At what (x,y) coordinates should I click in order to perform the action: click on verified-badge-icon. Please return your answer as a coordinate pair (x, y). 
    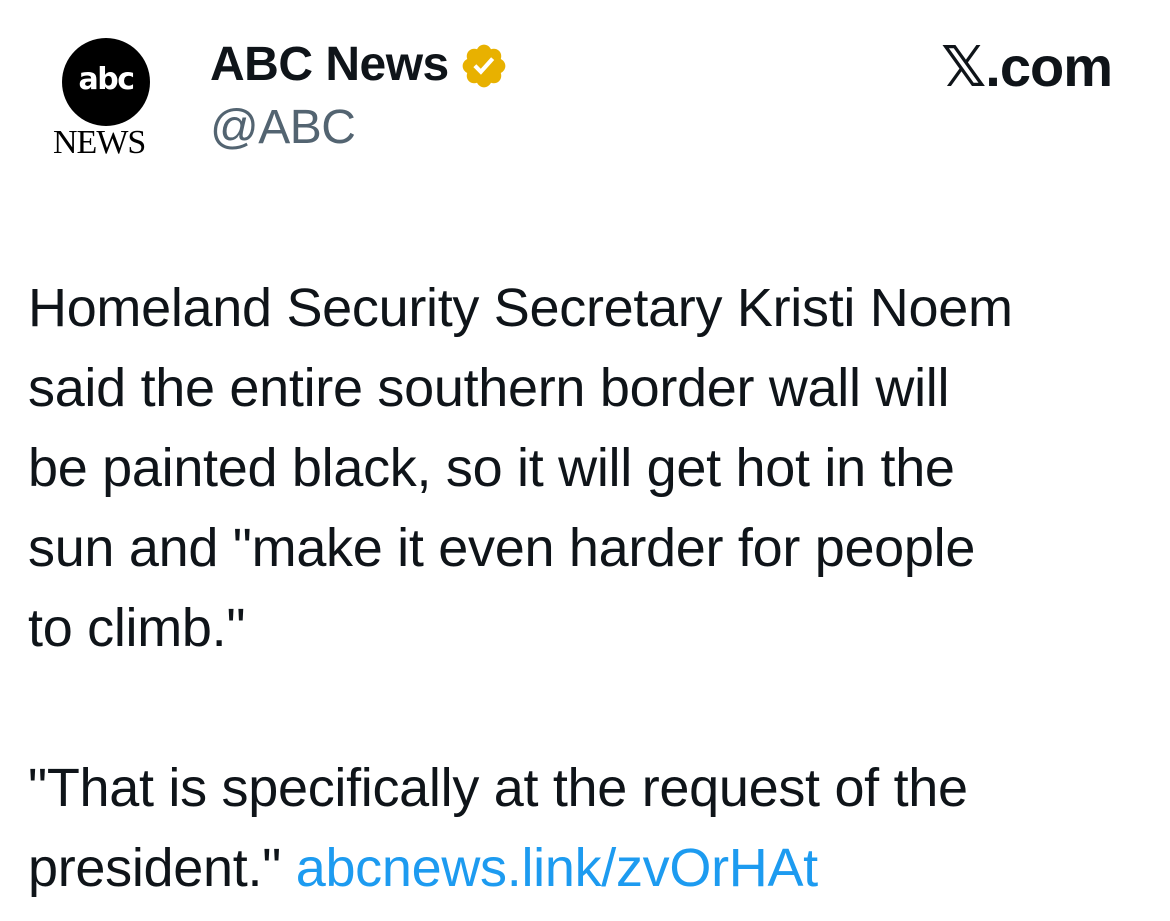
    Looking at the image, I should click on (484, 66).